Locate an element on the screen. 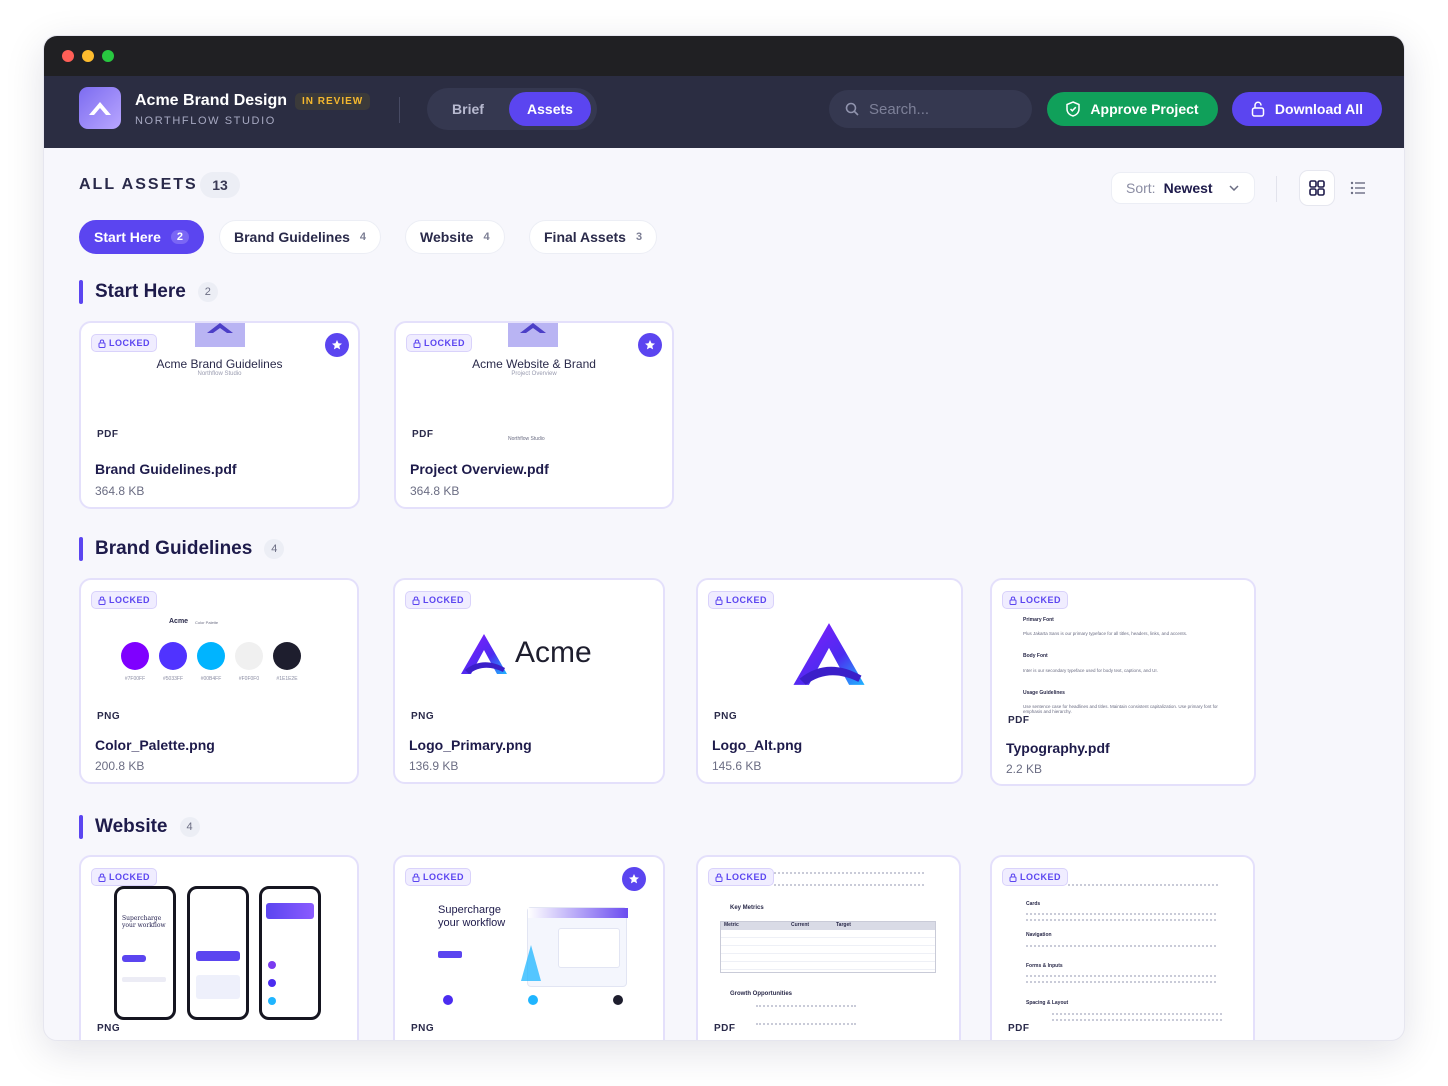 Image resolution: width=1448 pixels, height=1086 pixels. project-logo-icon is located at coordinates (100, 108).